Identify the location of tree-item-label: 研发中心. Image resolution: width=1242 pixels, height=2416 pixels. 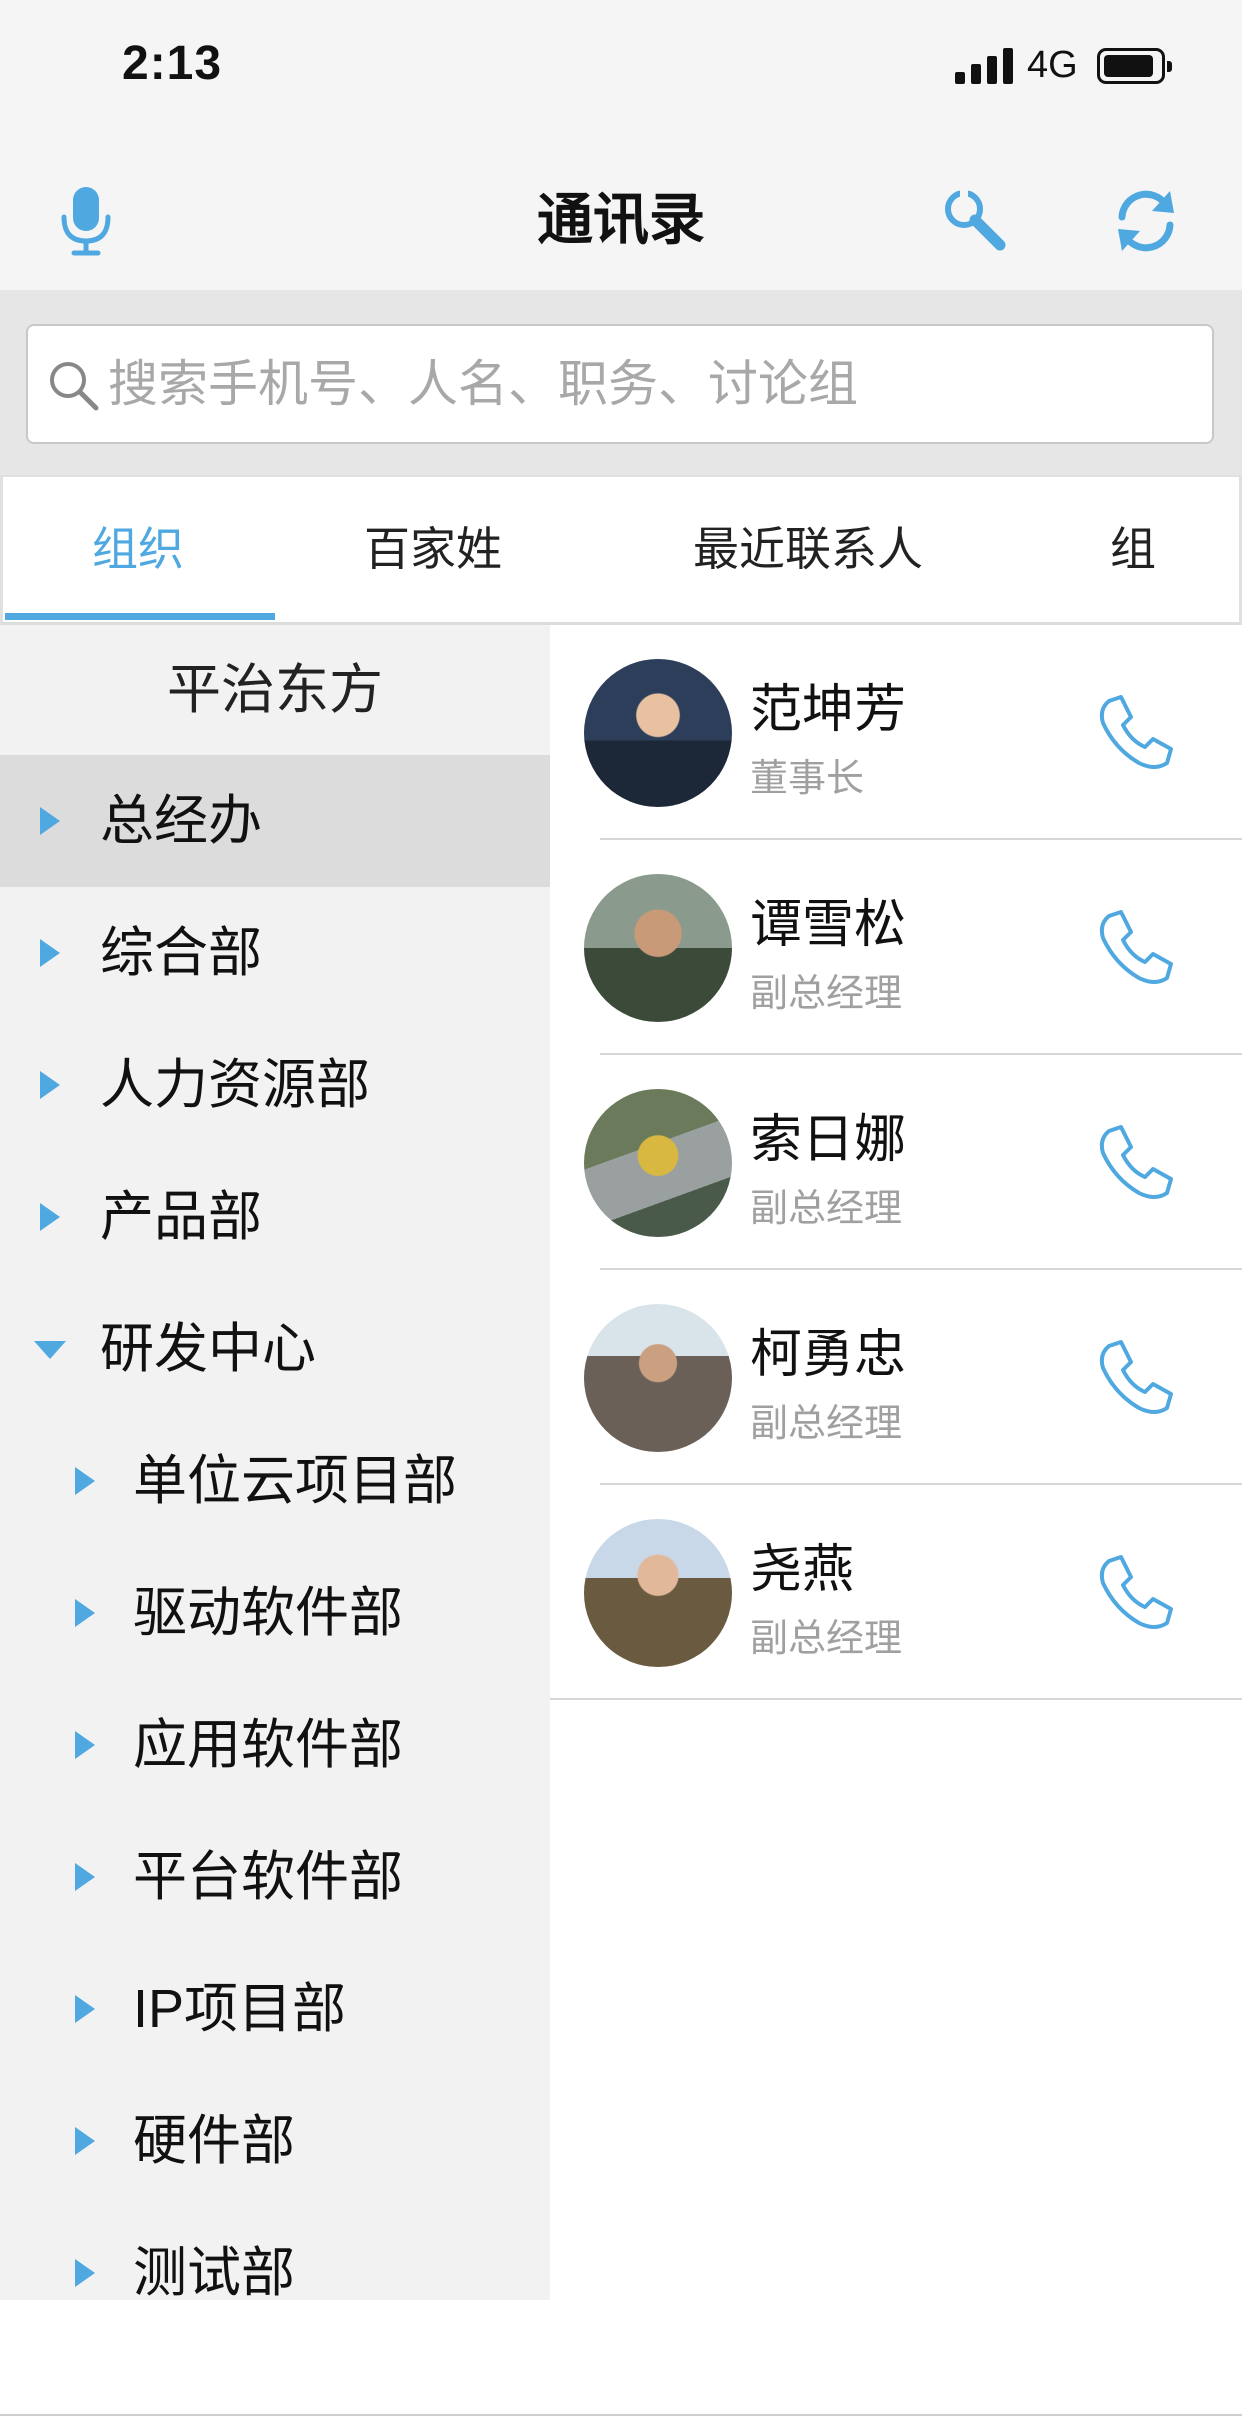
(208, 1349).